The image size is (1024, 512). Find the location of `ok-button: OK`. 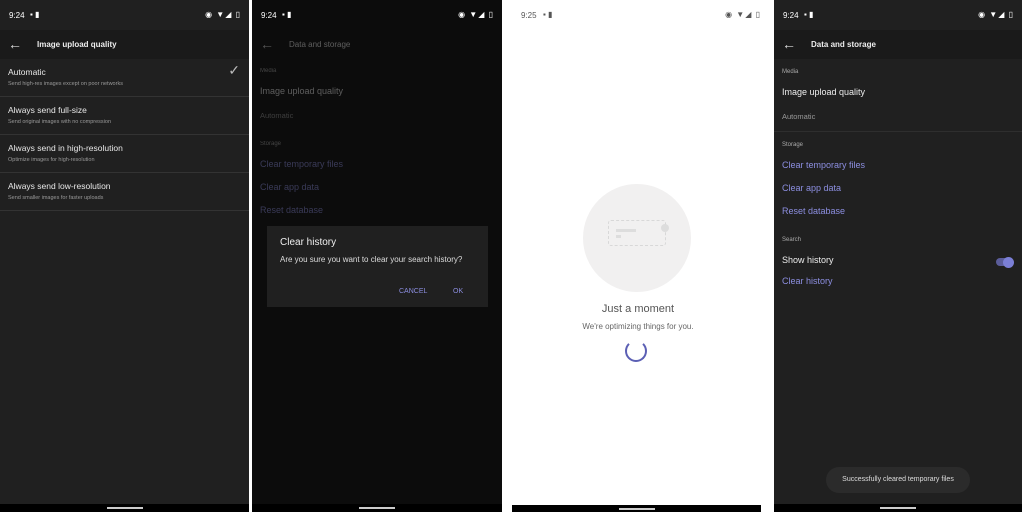

ok-button: OK is located at coordinates (458, 291).